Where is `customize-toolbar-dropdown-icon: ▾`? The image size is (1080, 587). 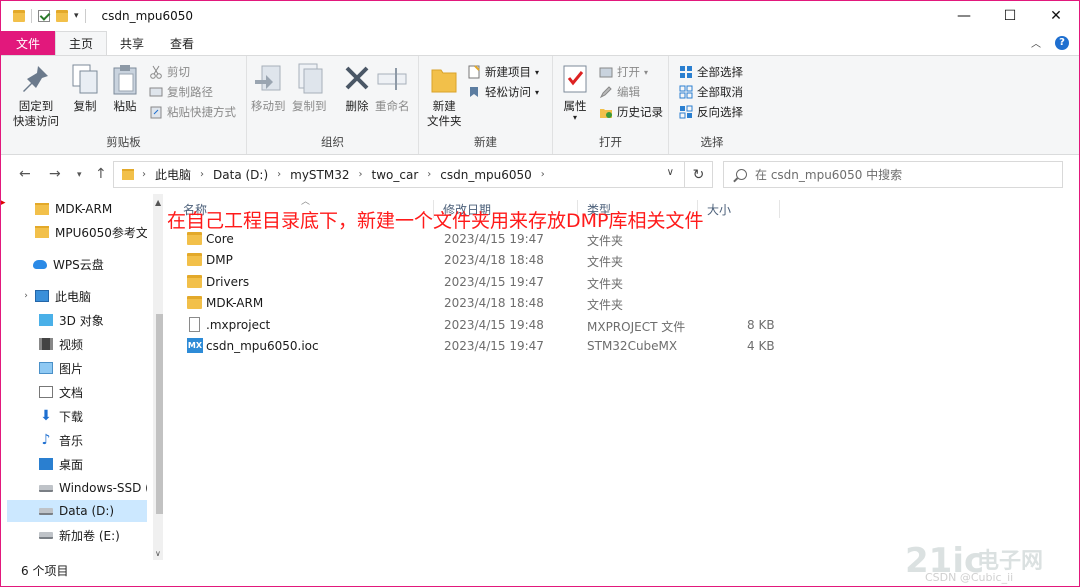 customize-toolbar-dropdown-icon: ▾ is located at coordinates (76, 16).